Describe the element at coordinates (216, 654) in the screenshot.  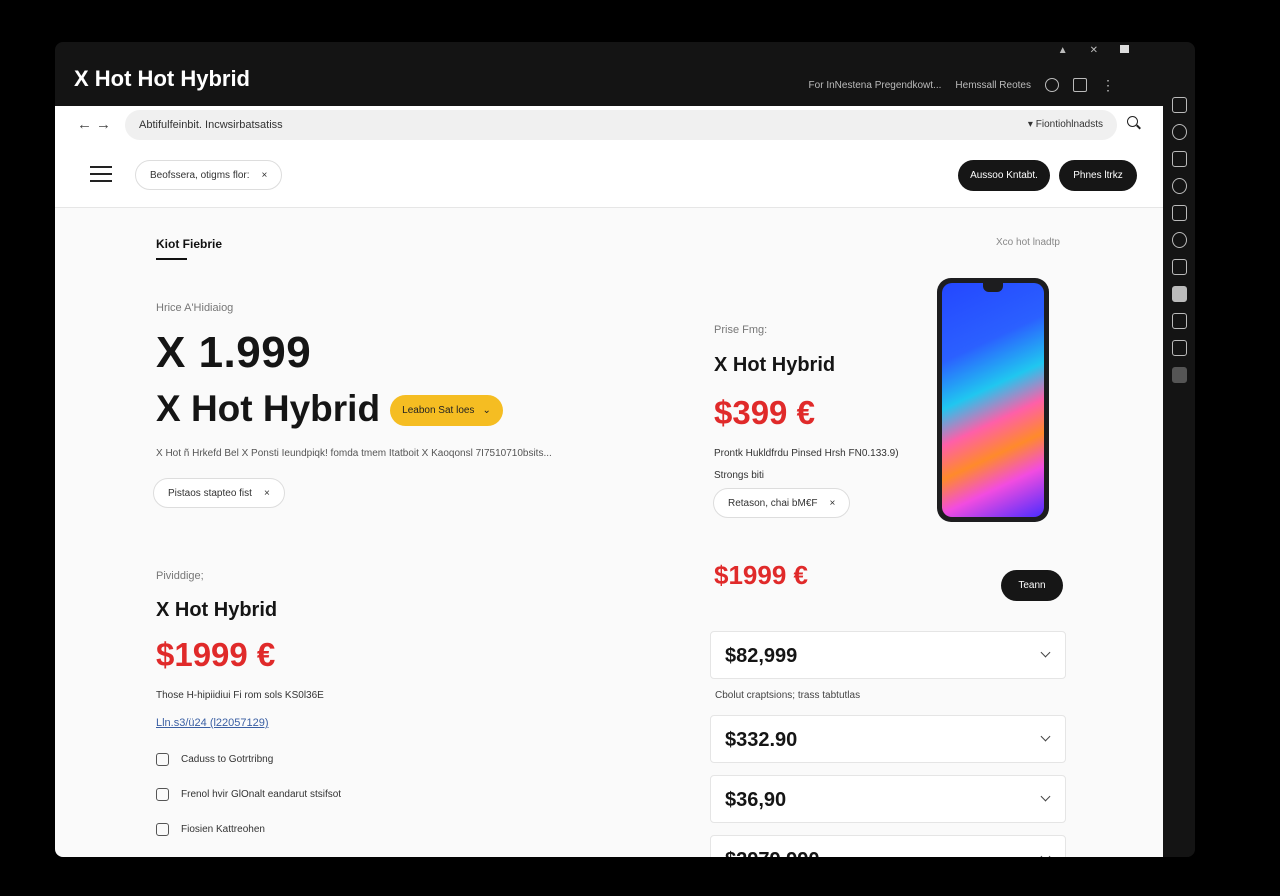
I see `section-price: $1999 €` at that location.